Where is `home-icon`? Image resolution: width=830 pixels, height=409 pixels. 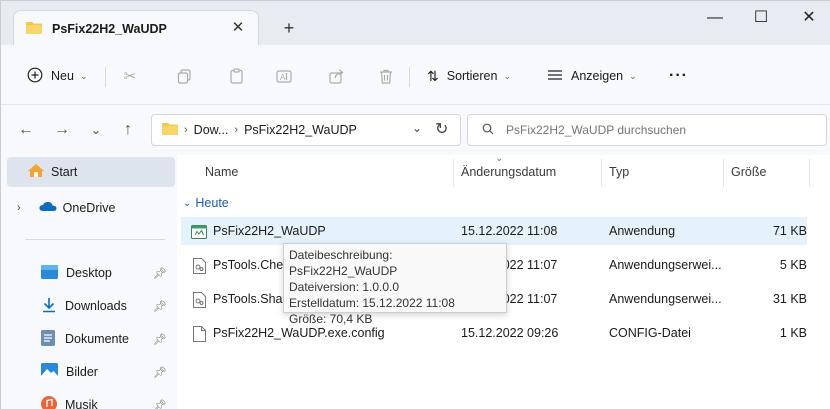 home-icon is located at coordinates (36, 172).